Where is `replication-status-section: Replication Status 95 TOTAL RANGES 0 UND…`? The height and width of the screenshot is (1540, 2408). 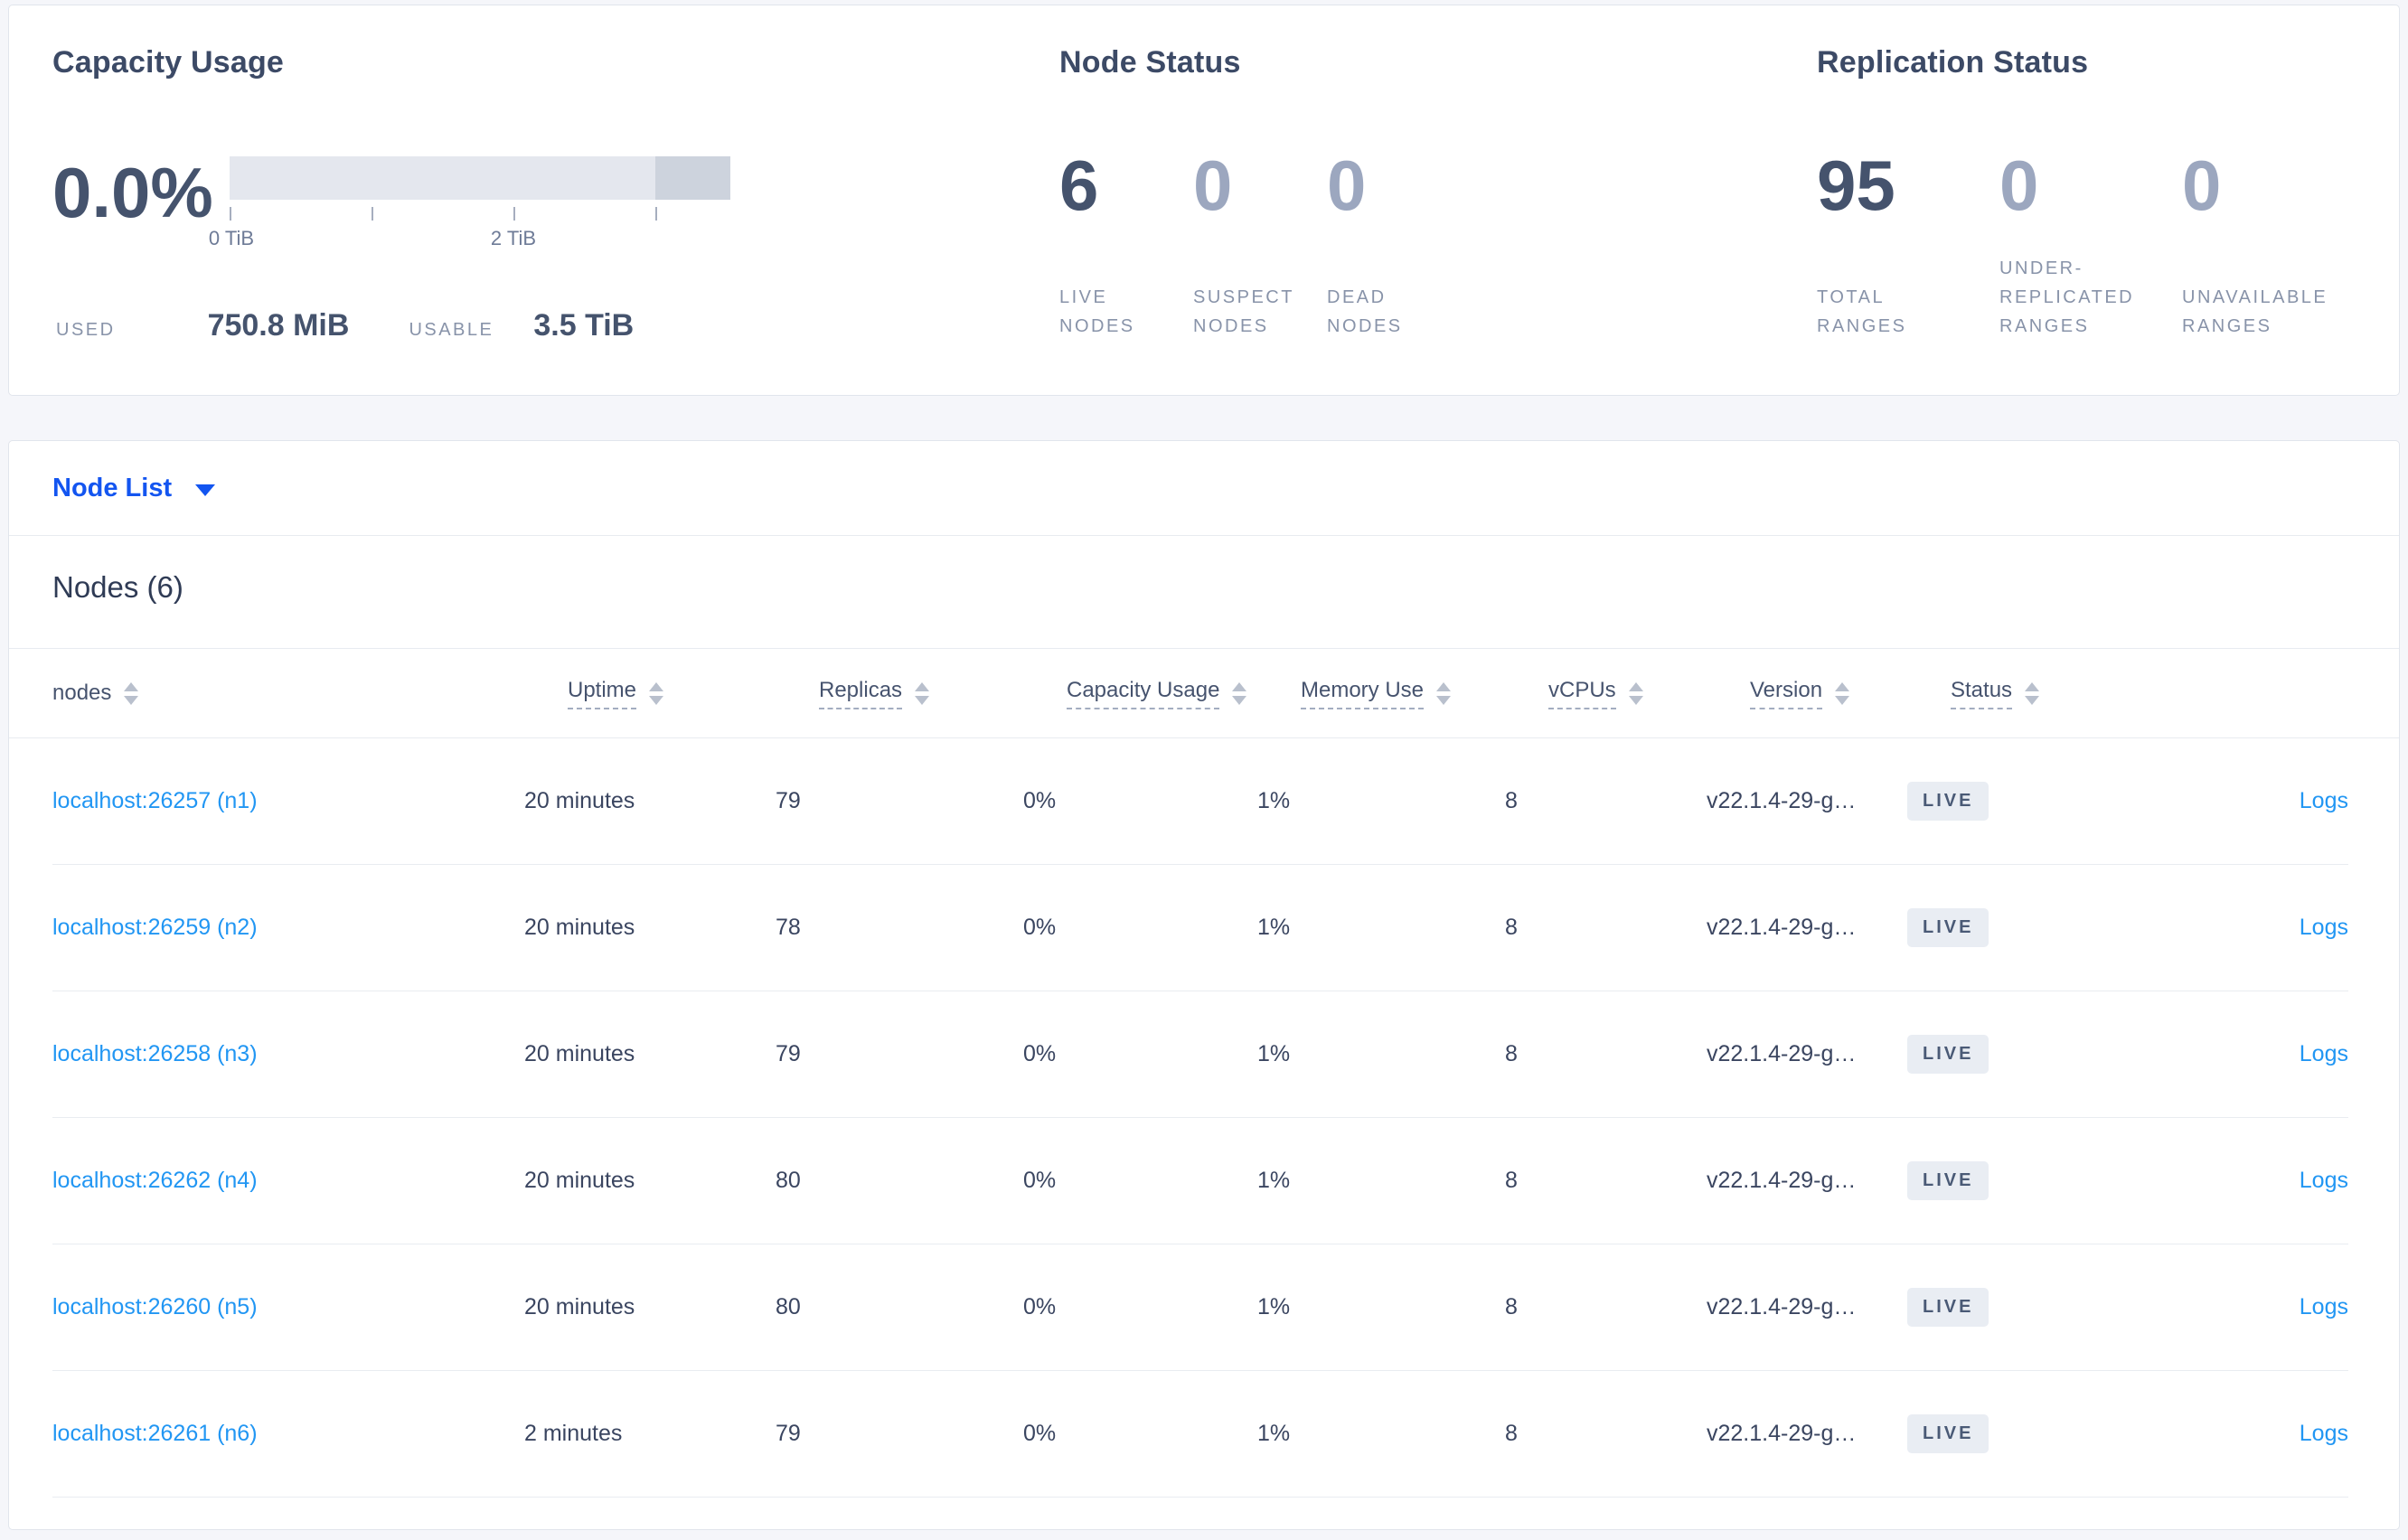 replication-status-section: Replication Status 95 TOTAL RANGES 0 UND… is located at coordinates (2091, 220).